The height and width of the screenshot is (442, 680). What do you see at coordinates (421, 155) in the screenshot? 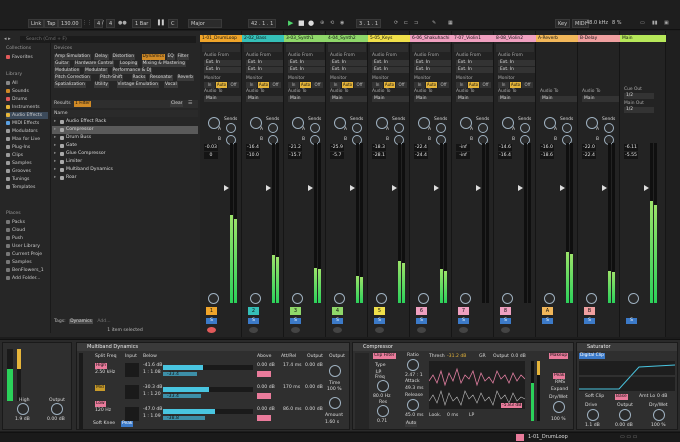
I see `pan-value: -24.4` at bounding box center [421, 155].